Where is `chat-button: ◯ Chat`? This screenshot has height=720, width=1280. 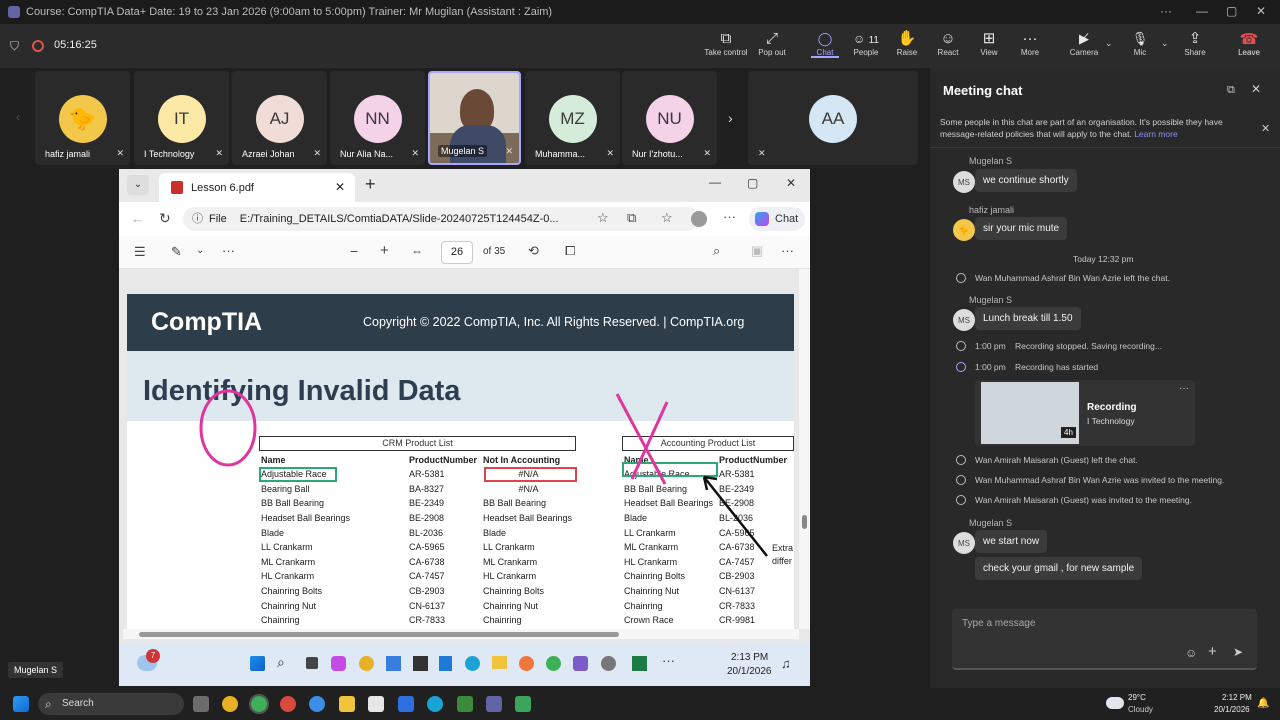
chat-button: ◯ Chat is located at coordinates (825, 44).